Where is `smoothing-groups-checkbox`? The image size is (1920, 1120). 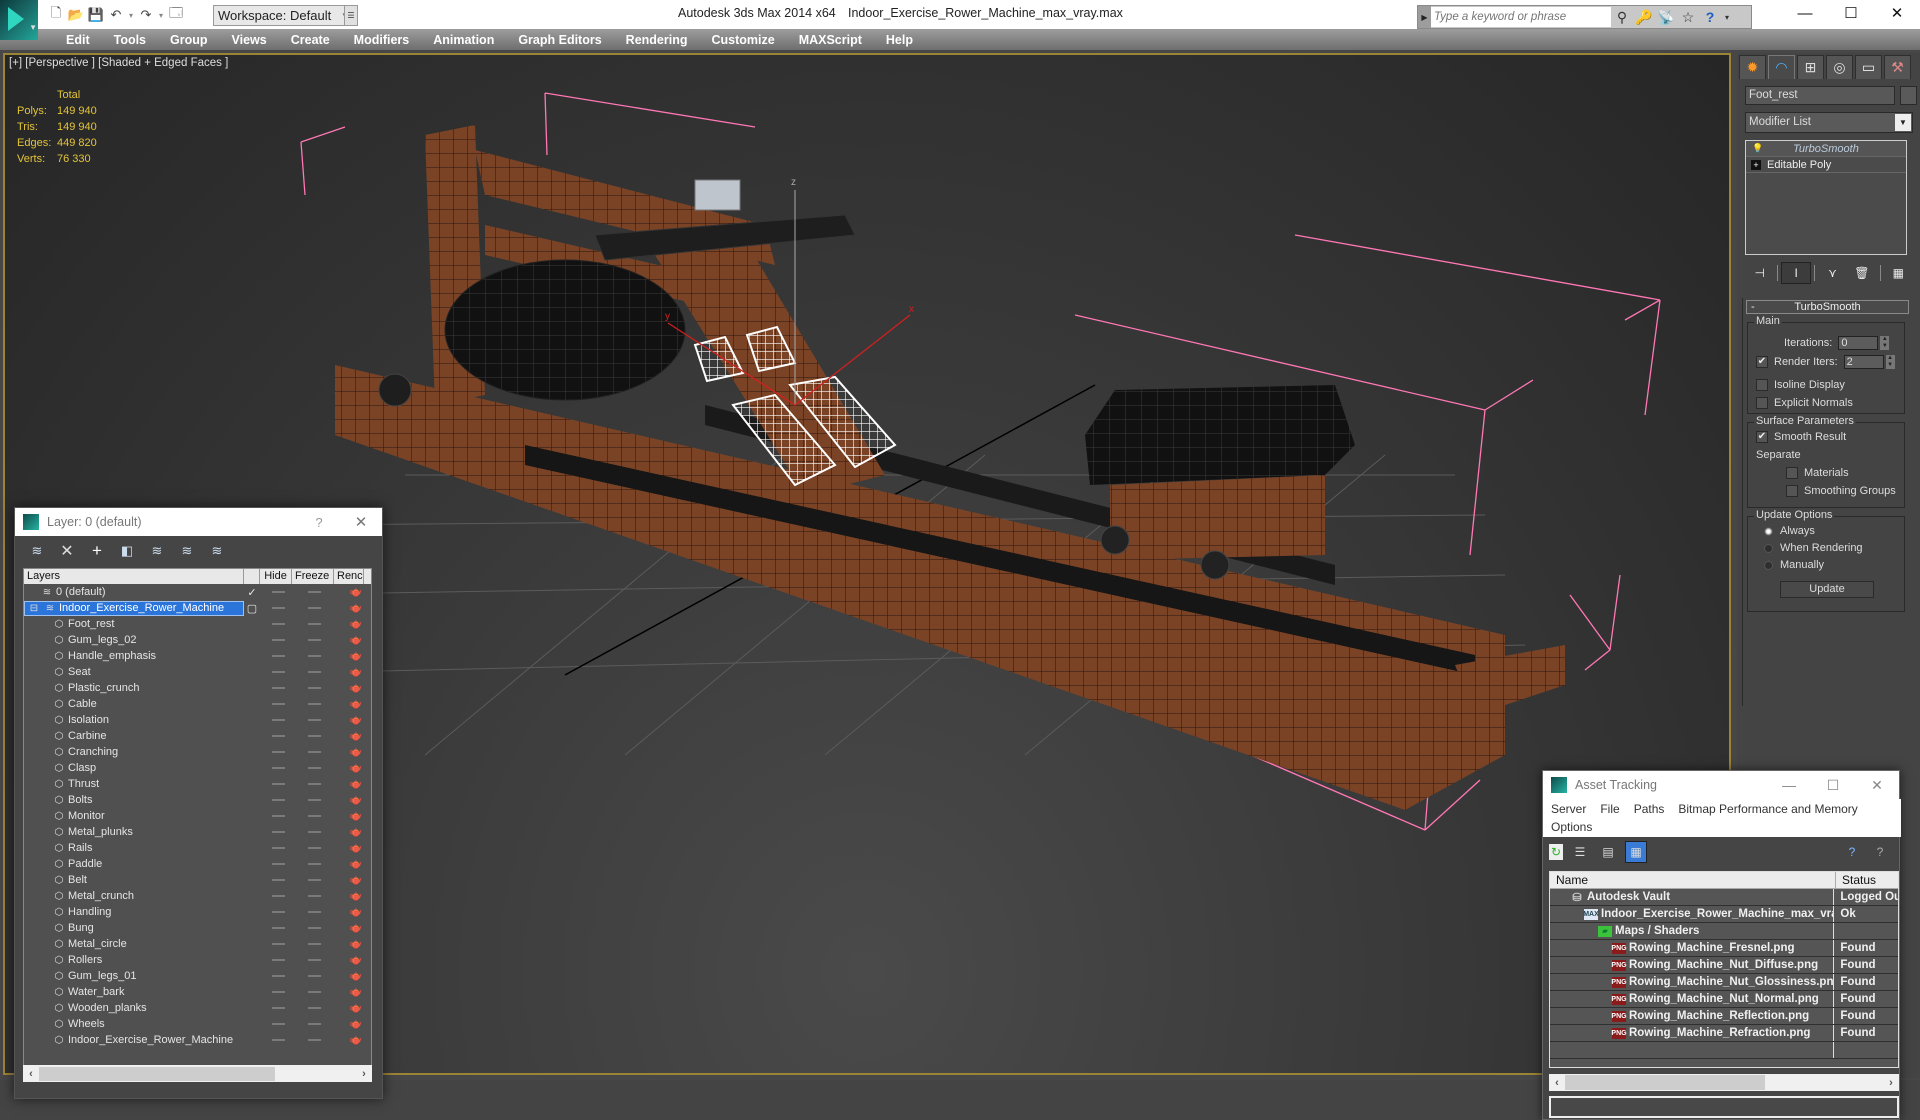
smoothing-groups-checkbox is located at coordinates (1792, 491).